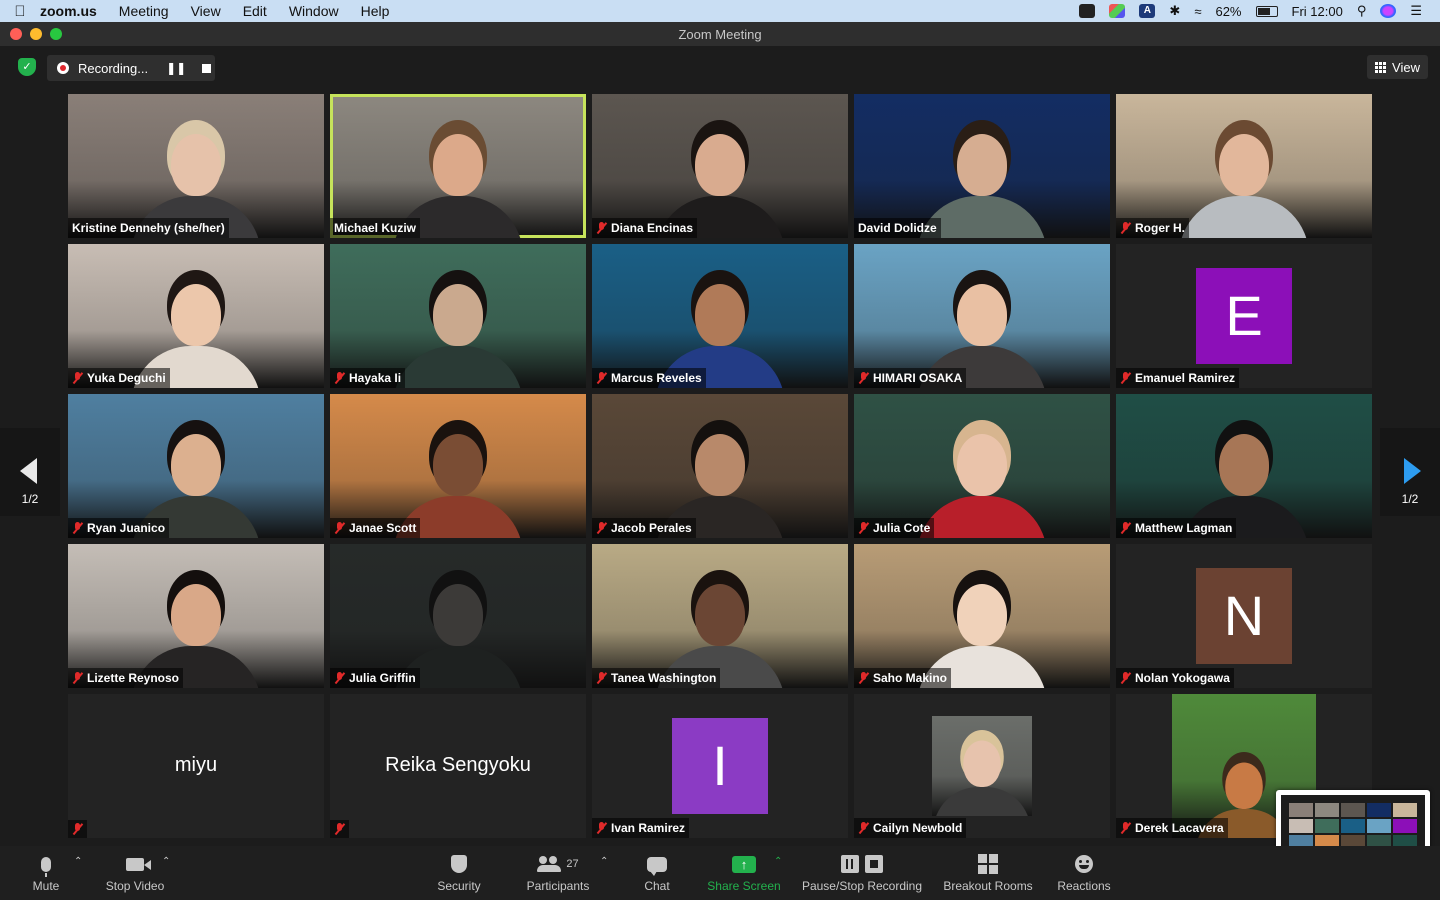 The height and width of the screenshot is (900, 1440). Describe the element at coordinates (720, 316) in the screenshot. I see `participant-tile: Marcus Reveles` at that location.